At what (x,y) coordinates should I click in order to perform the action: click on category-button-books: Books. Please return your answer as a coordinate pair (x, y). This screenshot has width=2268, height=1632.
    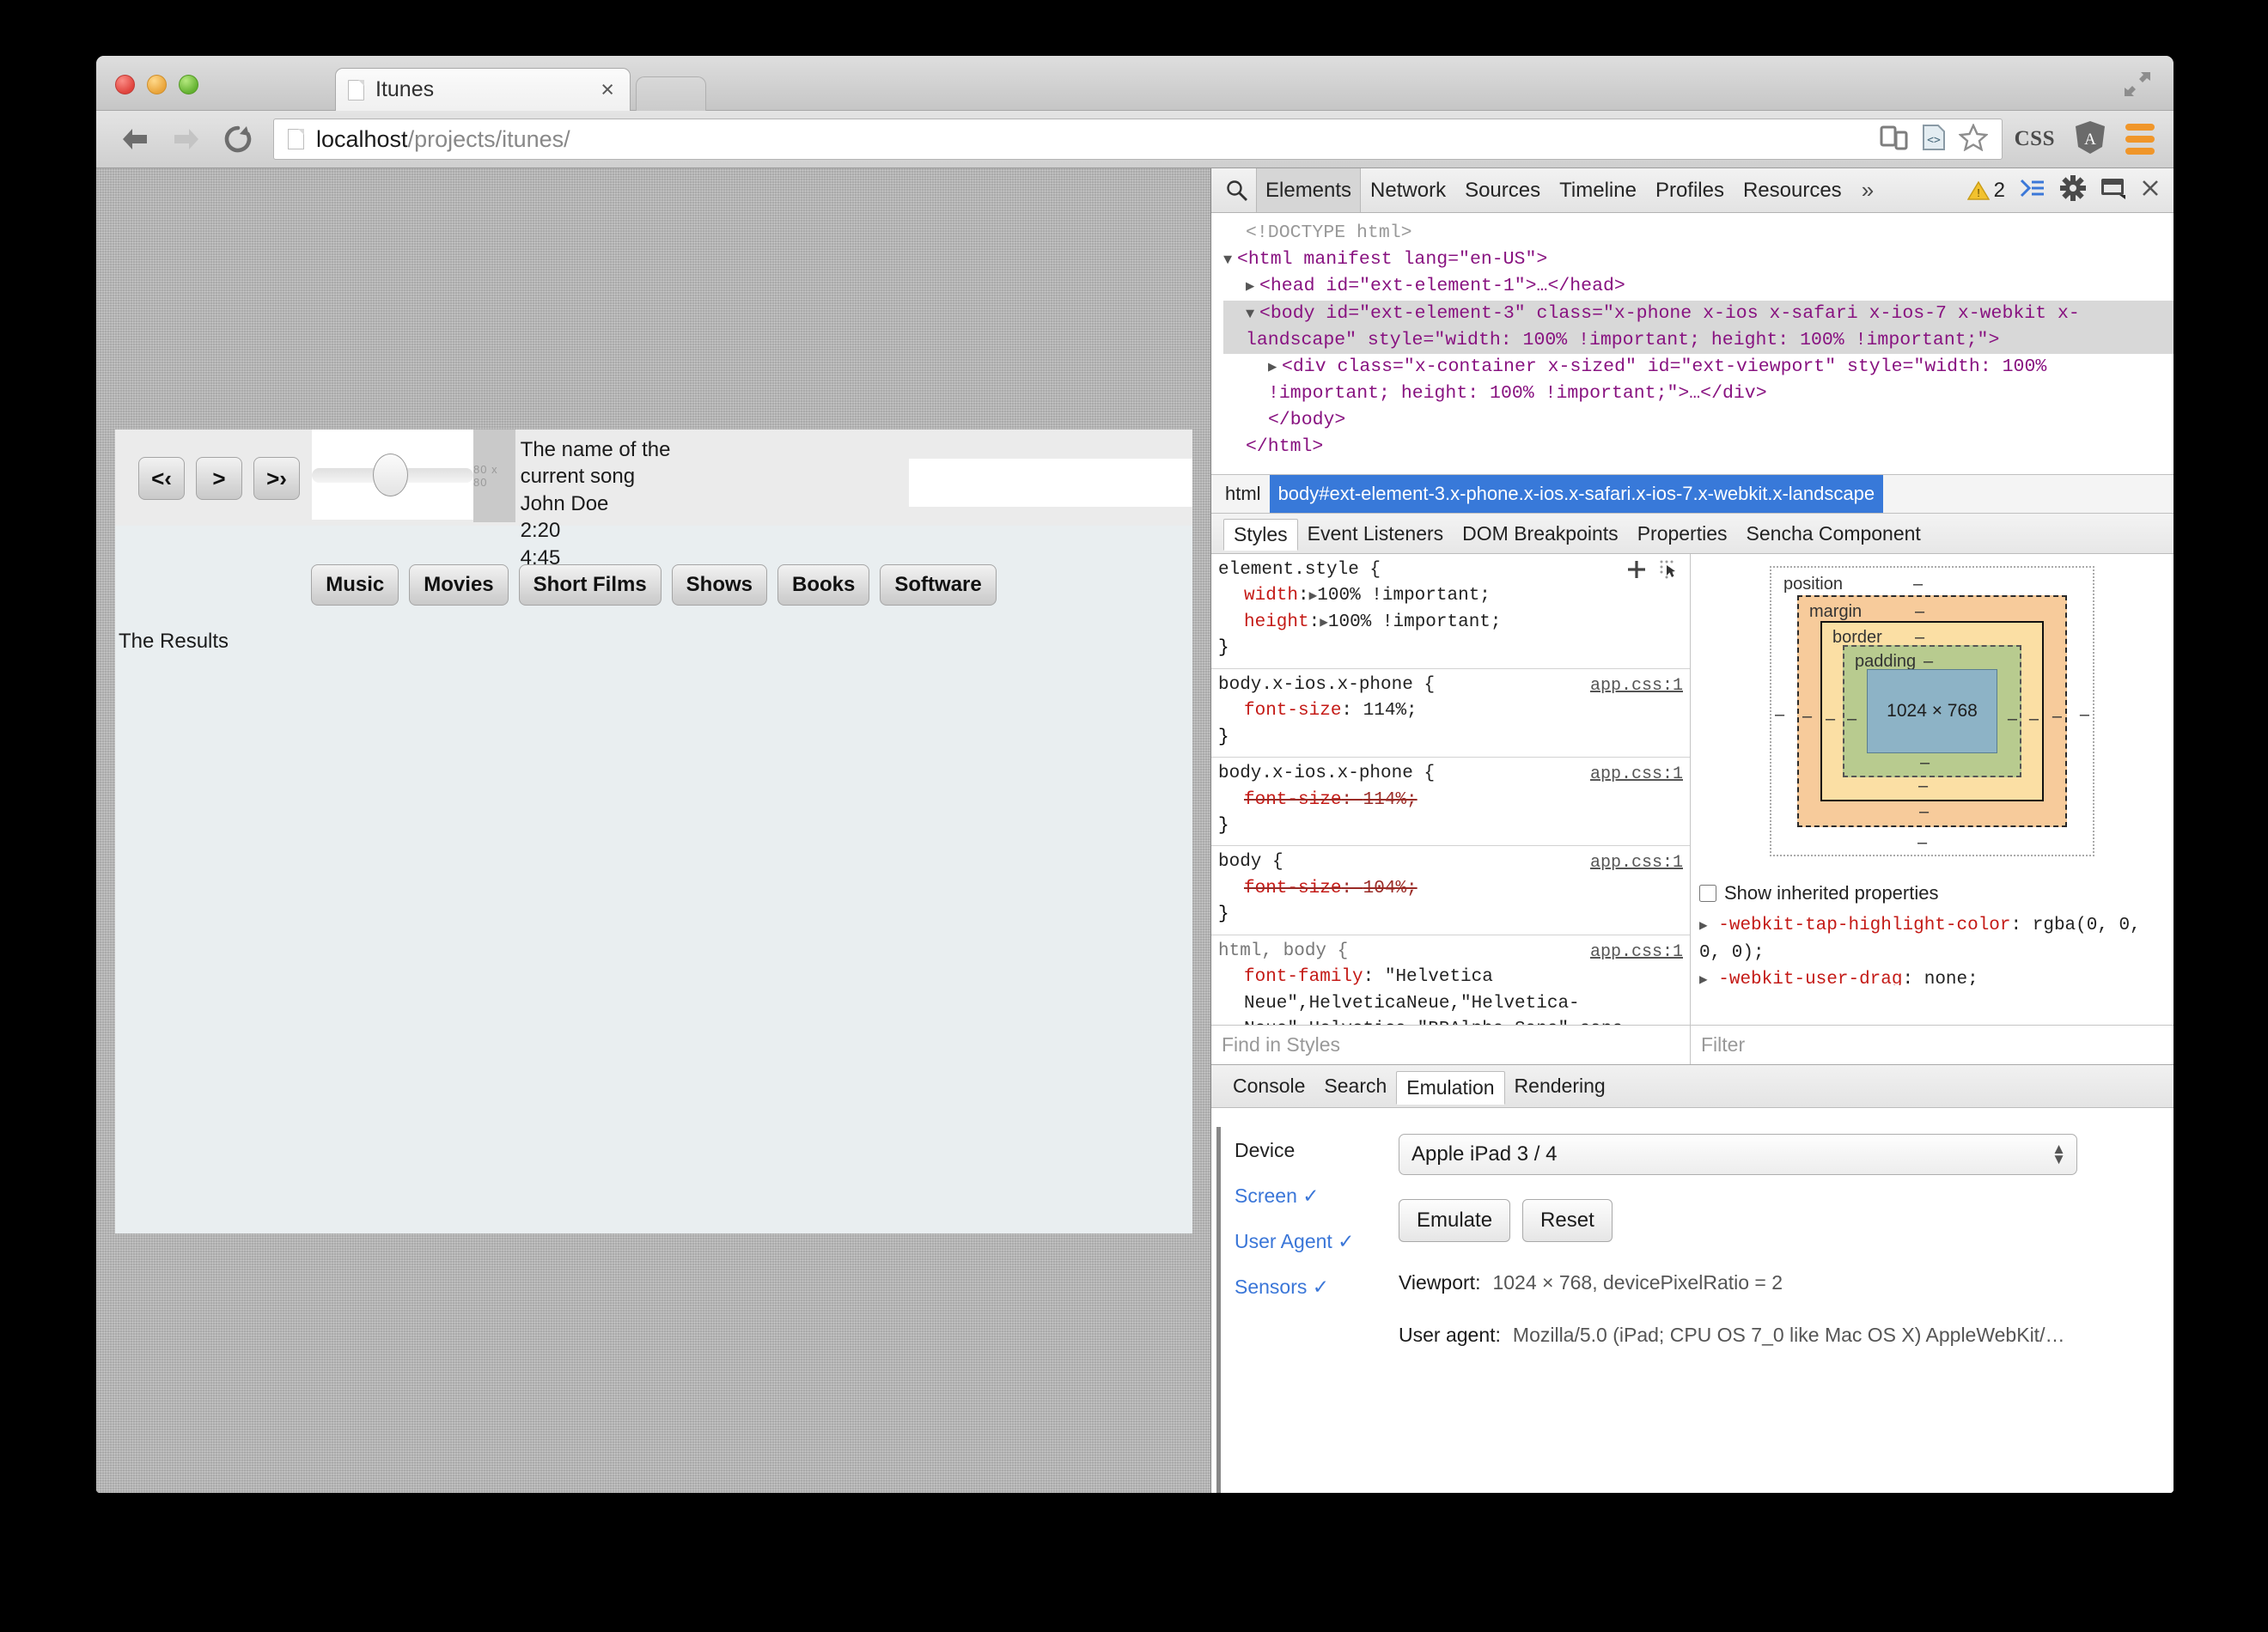
    Looking at the image, I should click on (823, 585).